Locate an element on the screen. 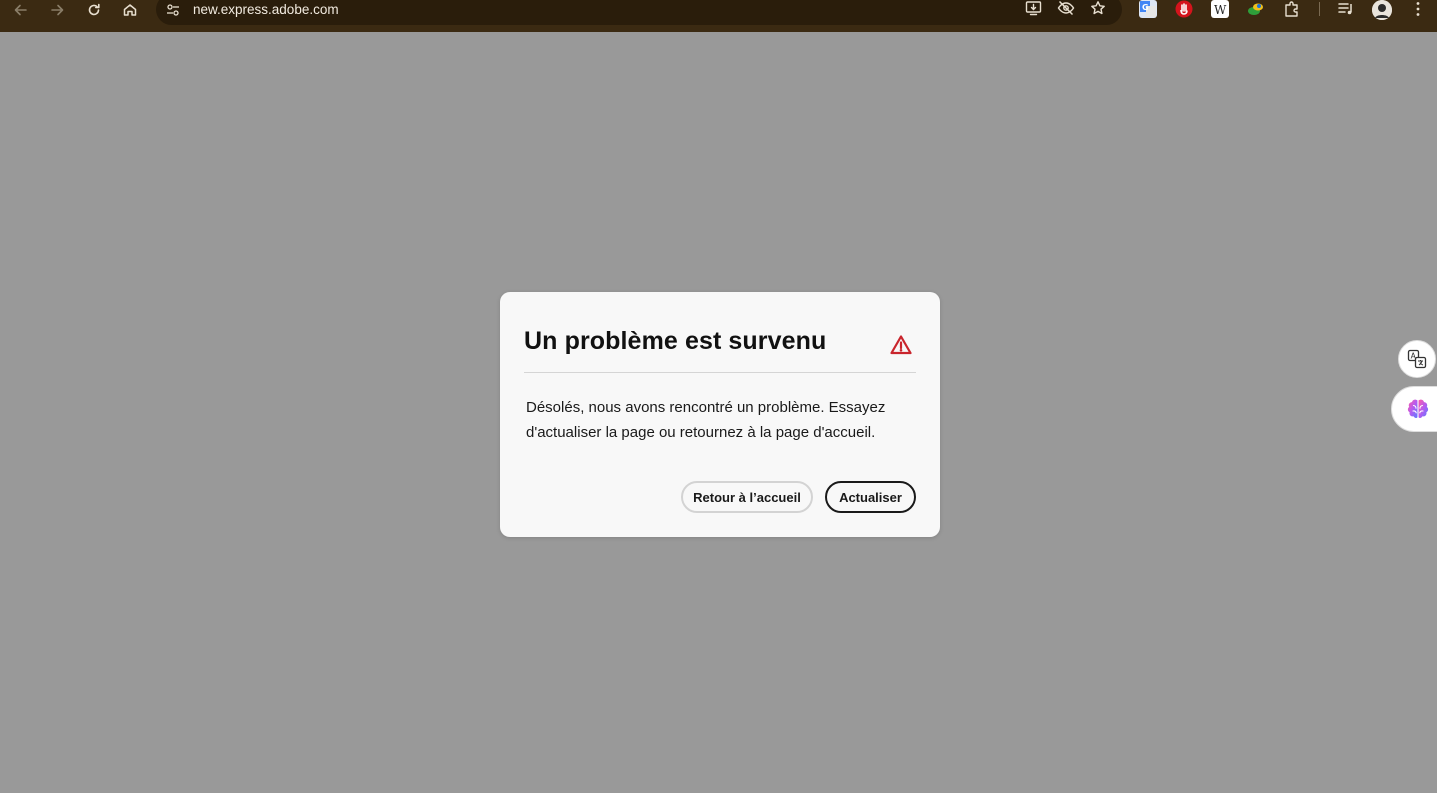 The height and width of the screenshot is (793, 1437). site-settings-icon is located at coordinates (173, 10).